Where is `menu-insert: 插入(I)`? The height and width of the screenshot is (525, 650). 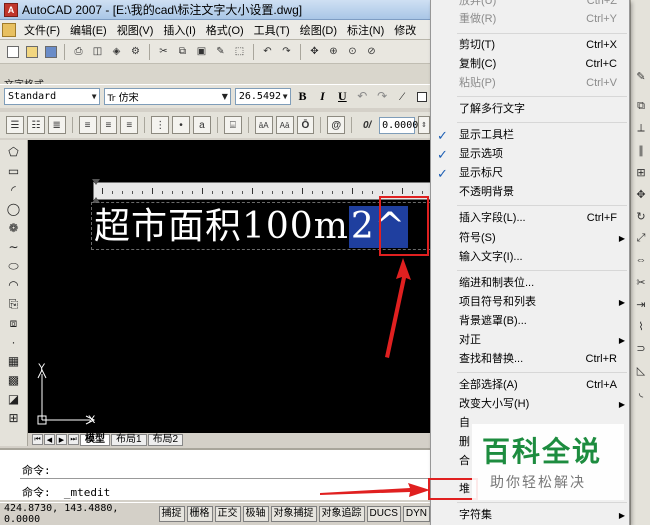
menu-insert: 插入(I) is located at coordinates (179, 30).